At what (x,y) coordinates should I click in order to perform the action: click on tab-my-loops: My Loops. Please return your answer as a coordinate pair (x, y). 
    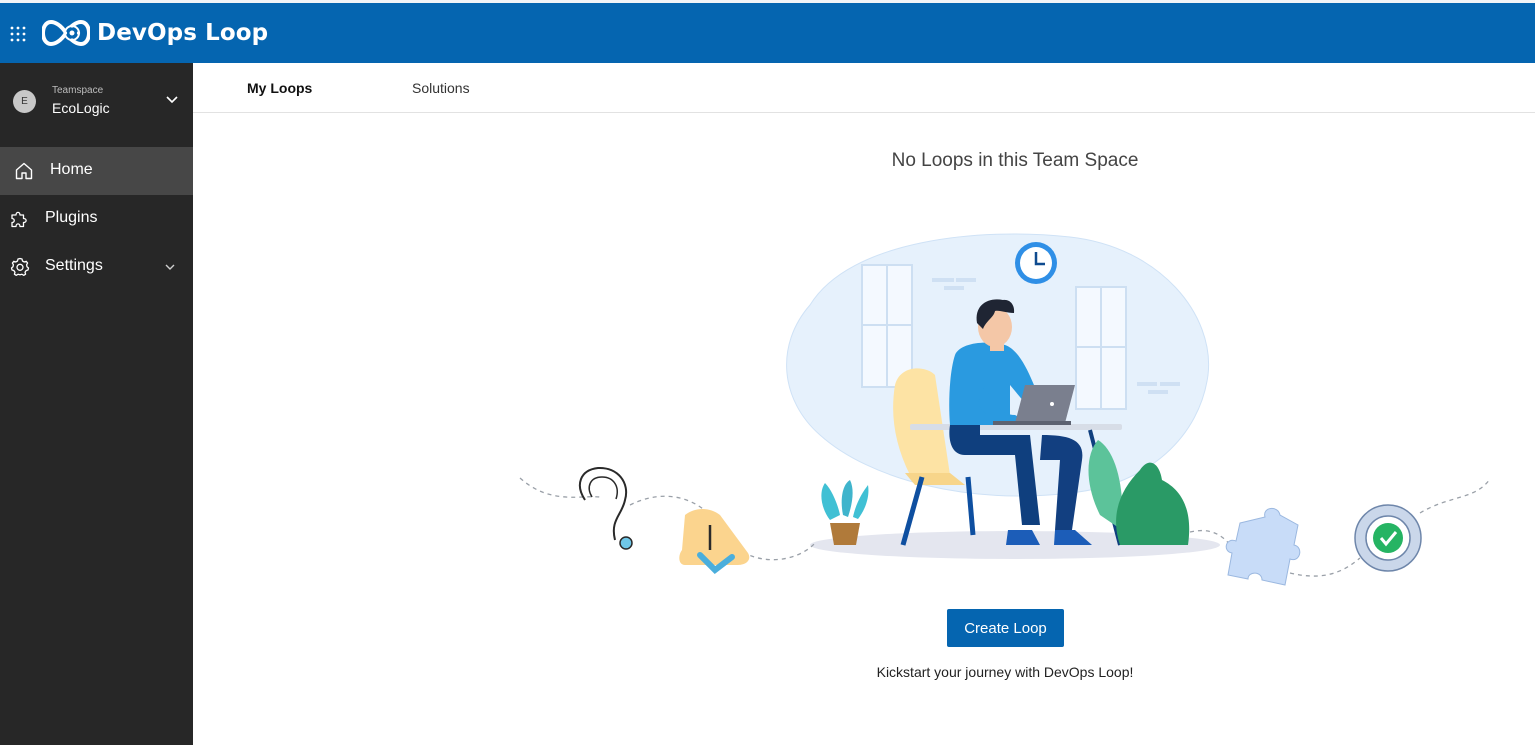
    Looking at the image, I should click on (279, 88).